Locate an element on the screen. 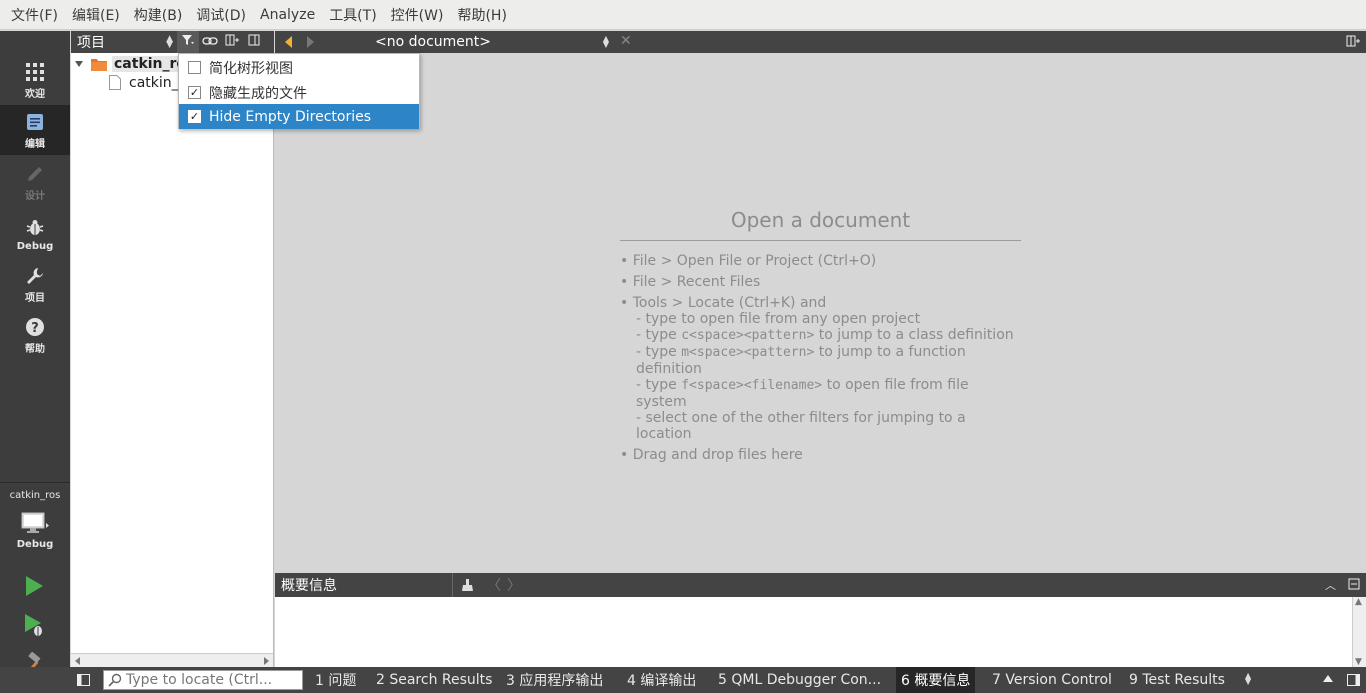  split-button is located at coordinates (232, 42).